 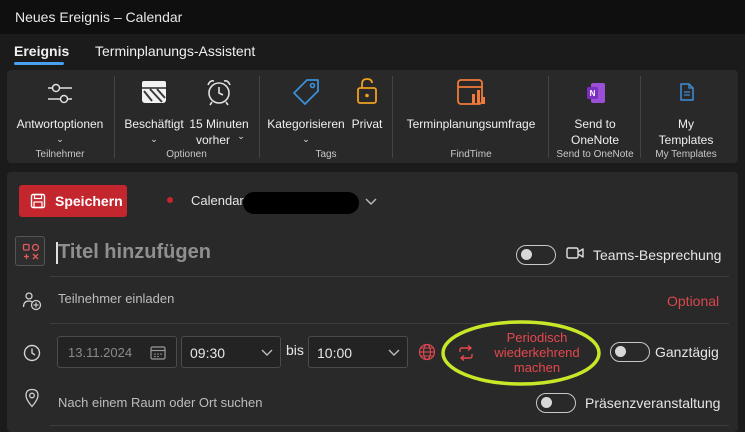 I want to click on group-label-teilnehmer: Teilnehmer, so click(x=60, y=154).